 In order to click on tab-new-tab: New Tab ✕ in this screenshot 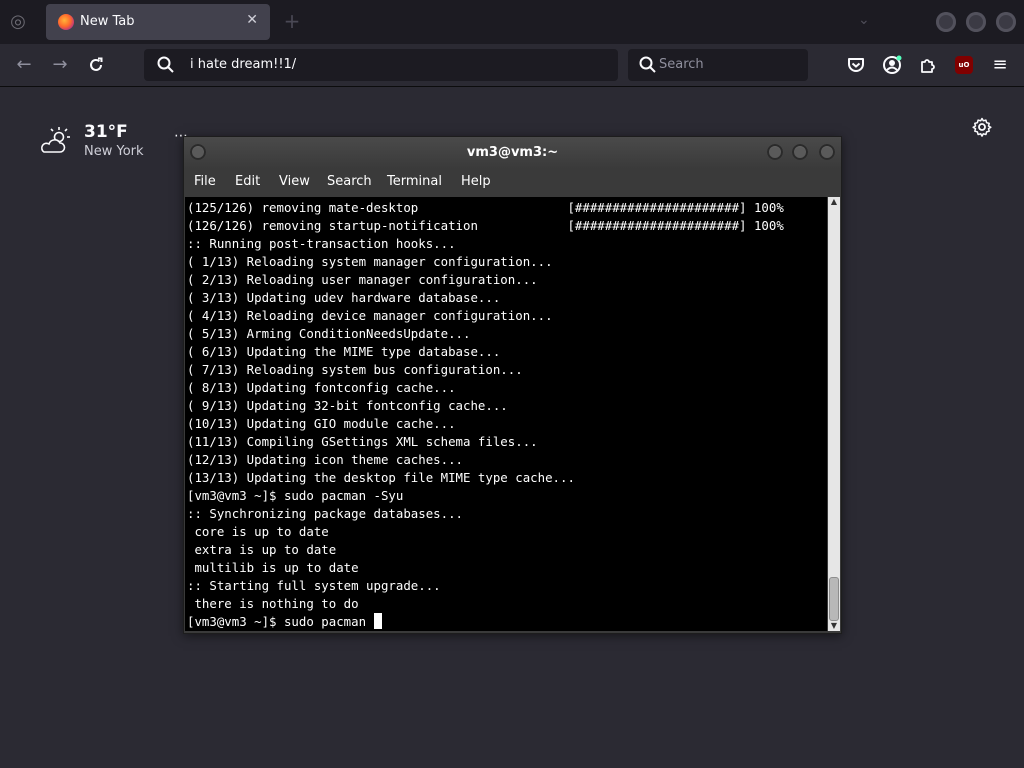, I will do `click(158, 22)`.